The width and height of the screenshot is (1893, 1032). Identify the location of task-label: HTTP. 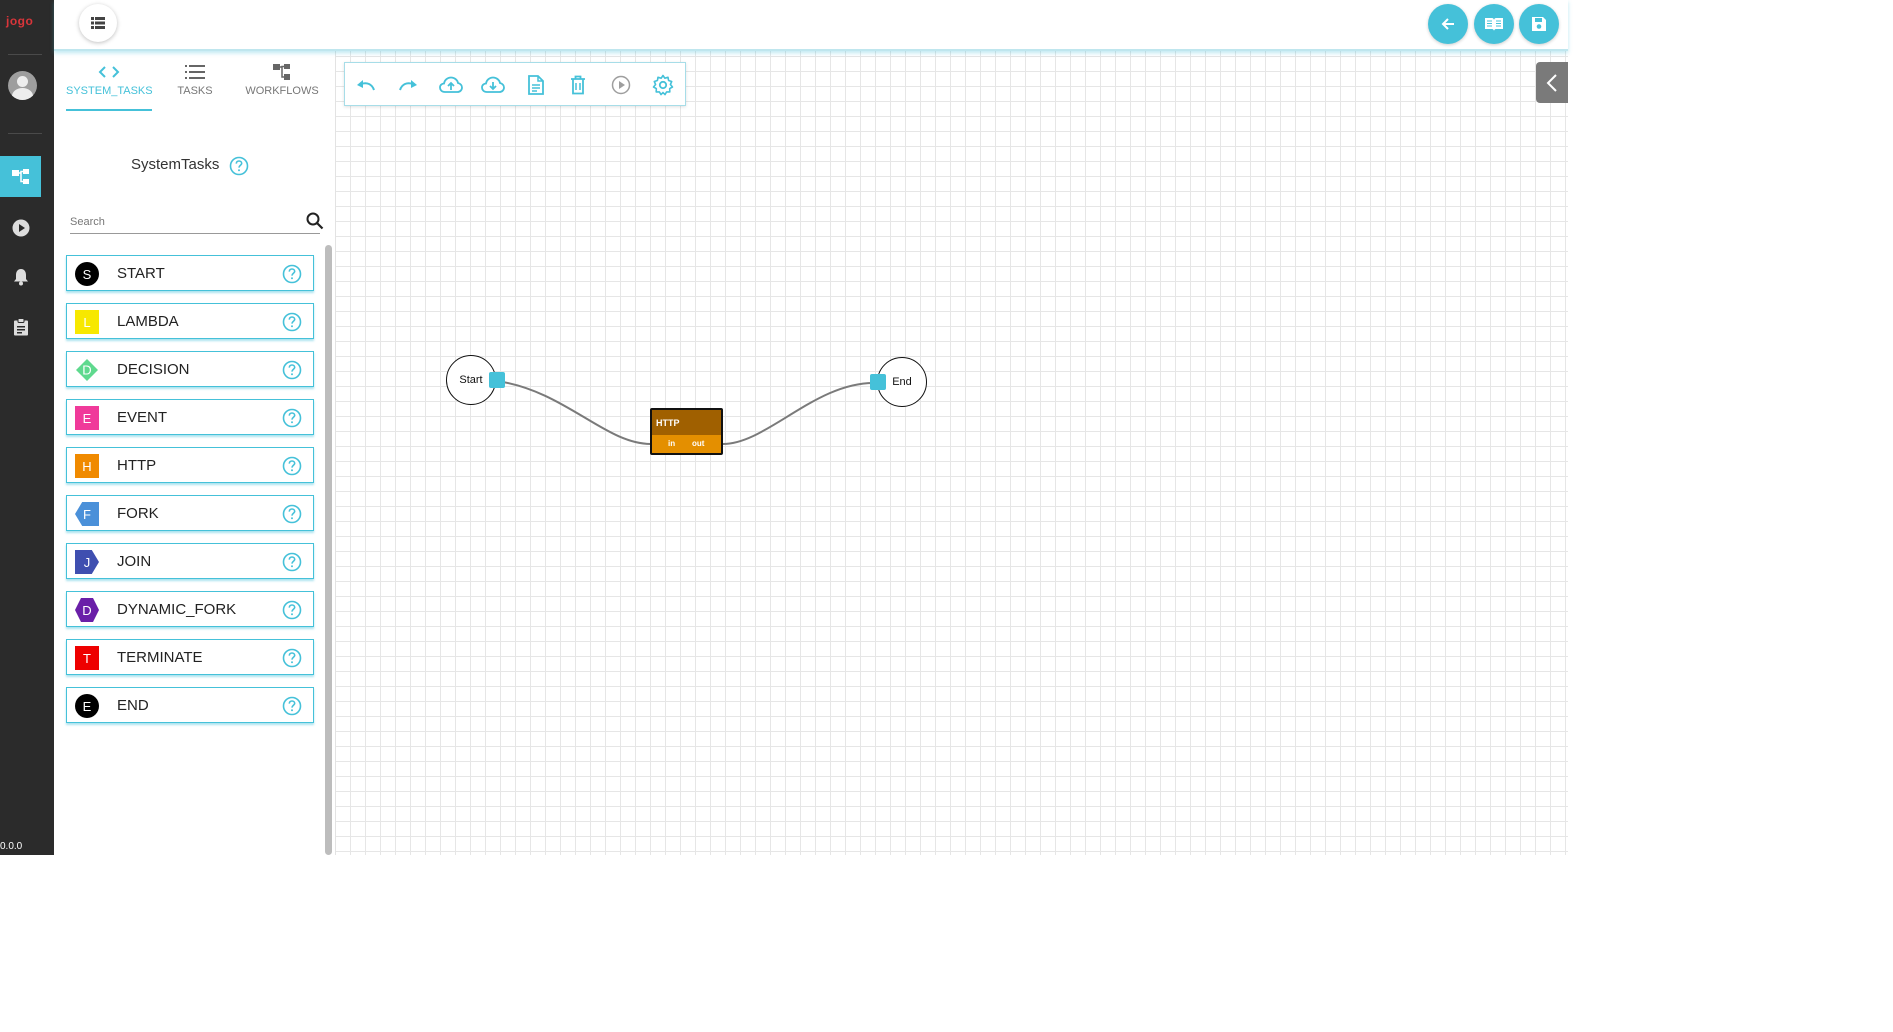
(137, 465).